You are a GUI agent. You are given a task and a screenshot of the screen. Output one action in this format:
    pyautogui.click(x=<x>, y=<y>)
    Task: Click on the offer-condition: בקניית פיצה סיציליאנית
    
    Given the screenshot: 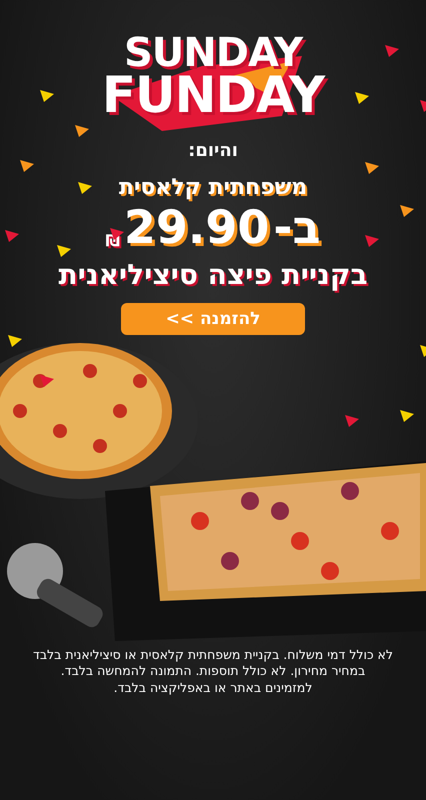 What is the action you would take?
    pyautogui.click(x=213, y=274)
    